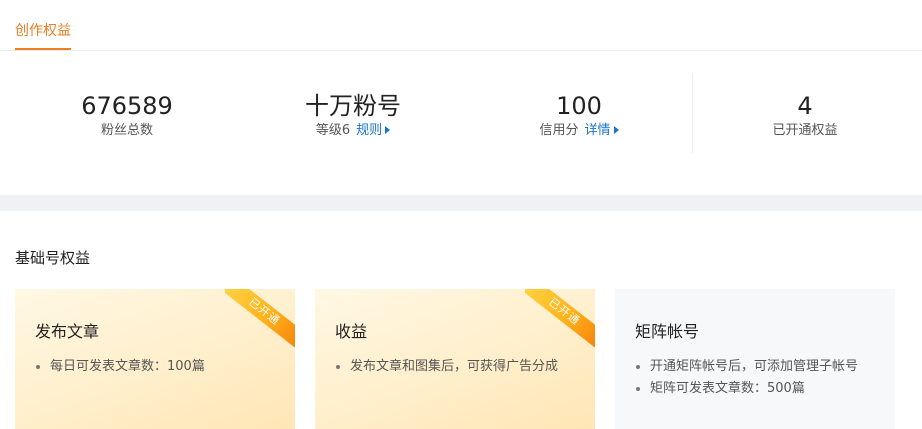  I want to click on card-earnings: 已开通 收益 发布文章和图集后，可获得广告分成, so click(455, 359).